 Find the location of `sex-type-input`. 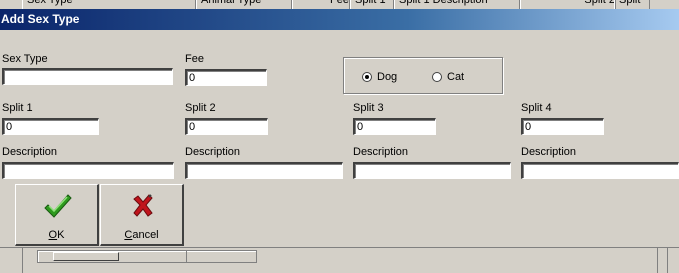

sex-type-input is located at coordinates (87, 76).